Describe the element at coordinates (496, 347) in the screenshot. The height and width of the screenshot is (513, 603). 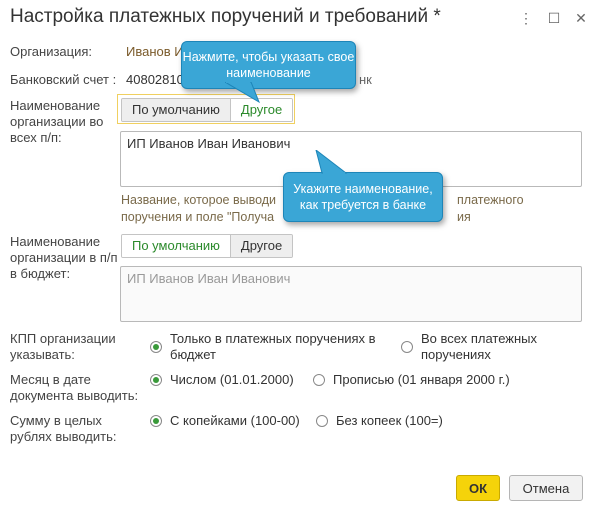
I see `kpp-option-all: Во всех платежных поручениях` at that location.